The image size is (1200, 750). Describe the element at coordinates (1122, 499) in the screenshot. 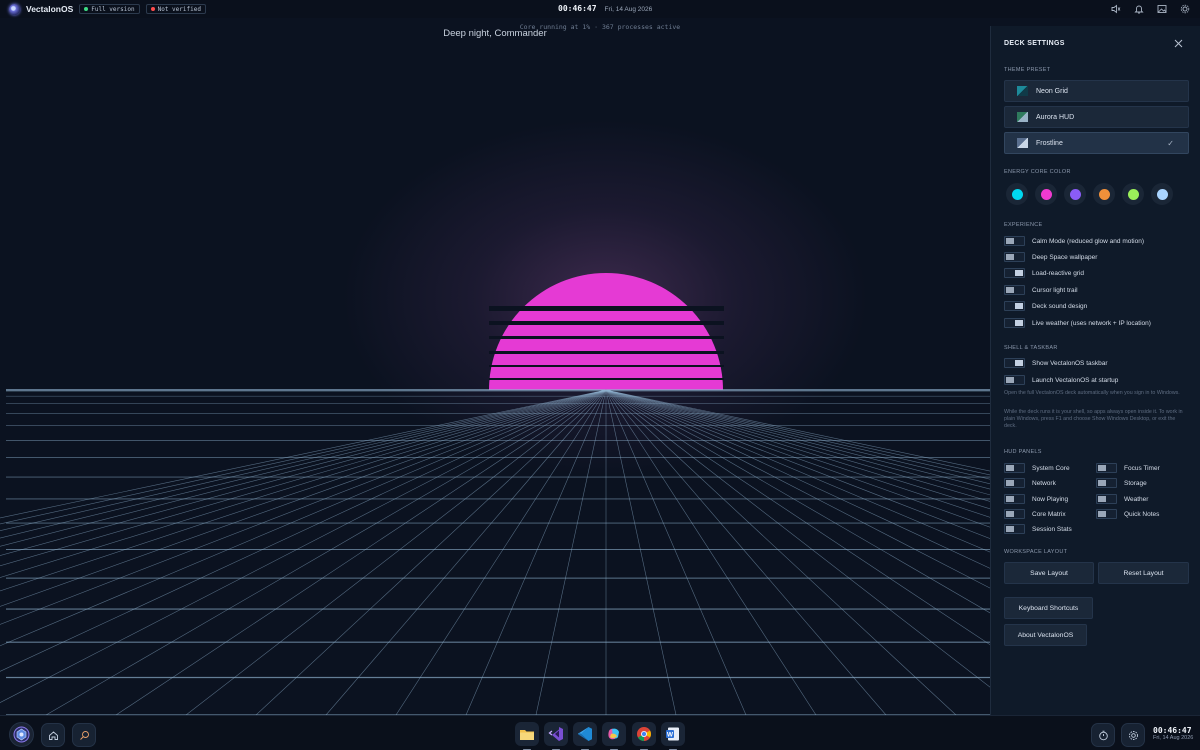

I see `toggle-row-weather-hud: Weather` at that location.